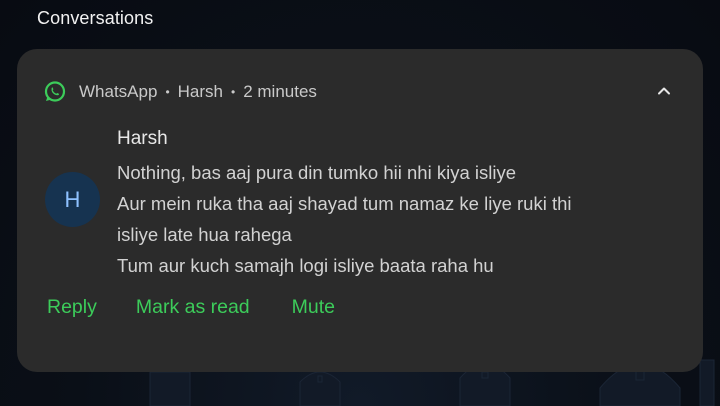 Image resolution: width=720 pixels, height=406 pixels. What do you see at coordinates (204, 234) in the screenshot?
I see `message-line: isliye late hua rahega` at bounding box center [204, 234].